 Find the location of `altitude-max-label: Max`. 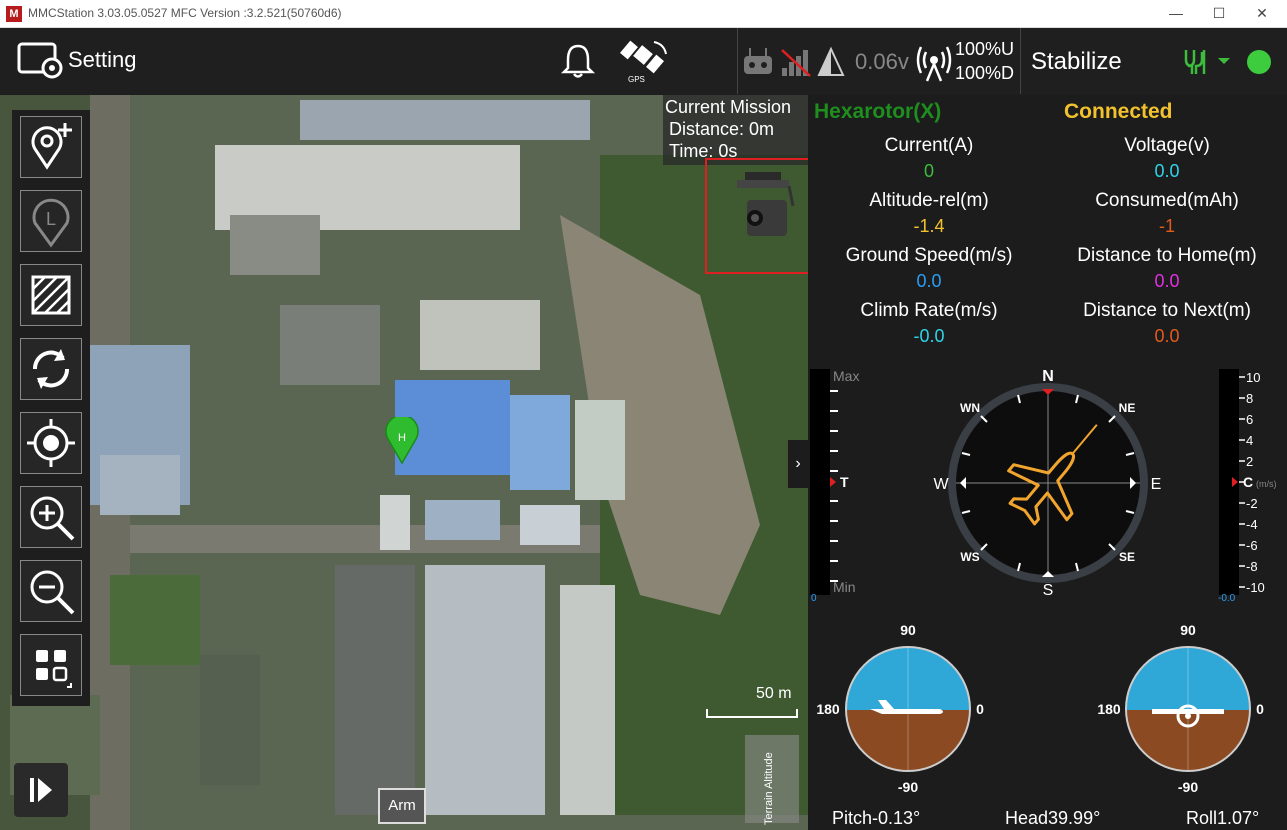

altitude-max-label: Max is located at coordinates (846, 376).